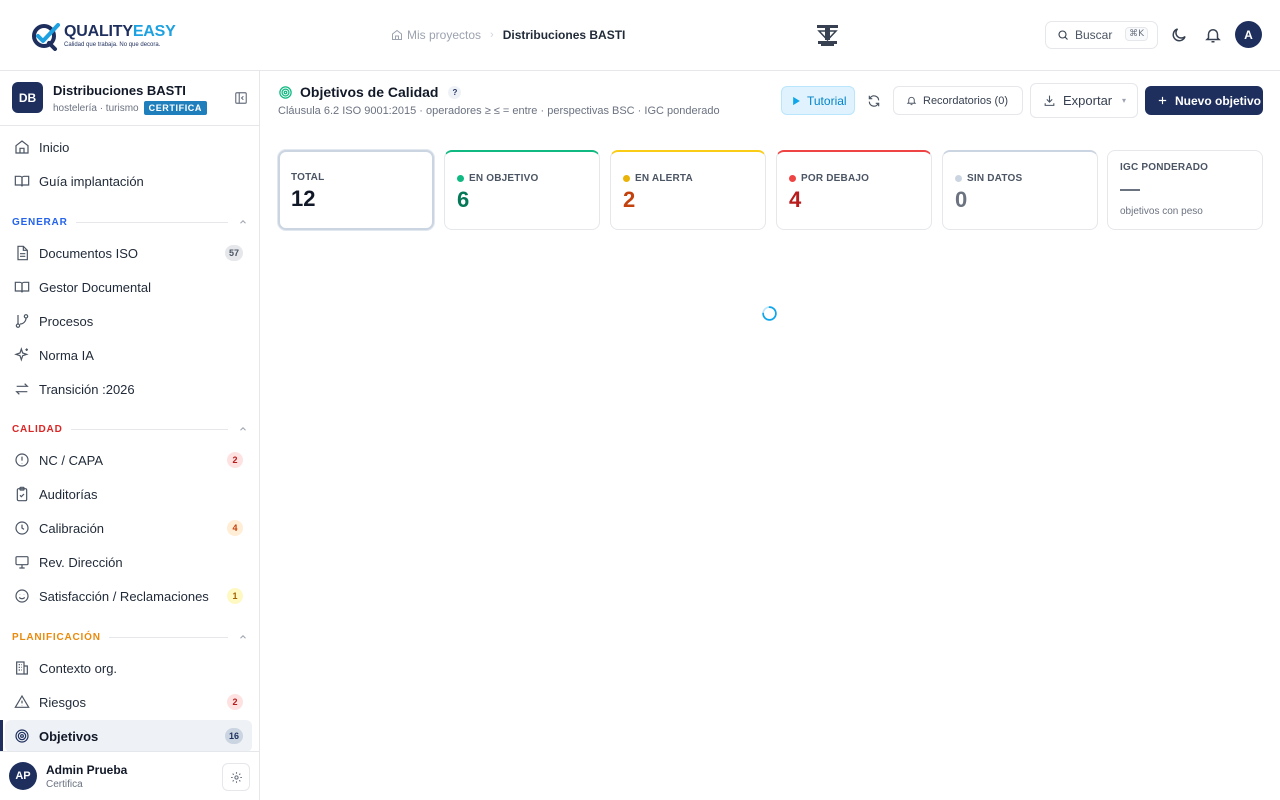 Image resolution: width=1280 pixels, height=800 pixels. I want to click on home-icon, so click(397, 34).